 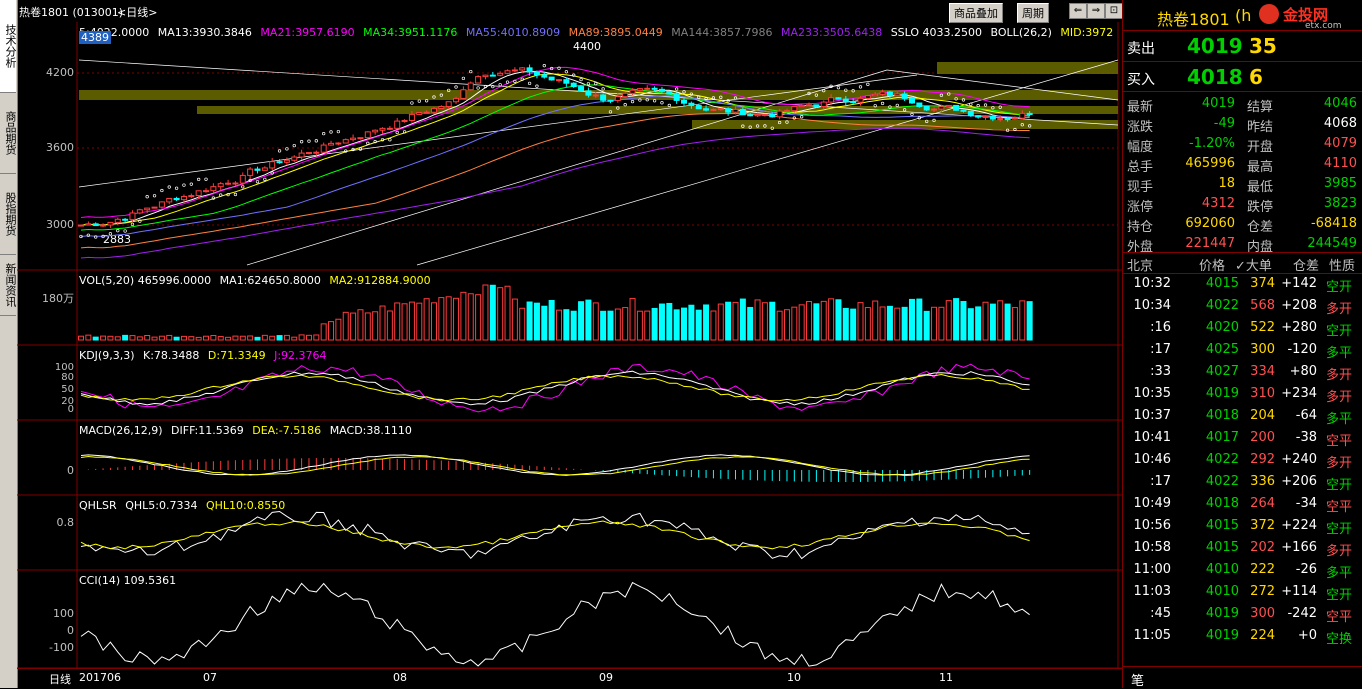 I want to click on qhlsr-axis-label: 0.8, so click(x=65, y=522).